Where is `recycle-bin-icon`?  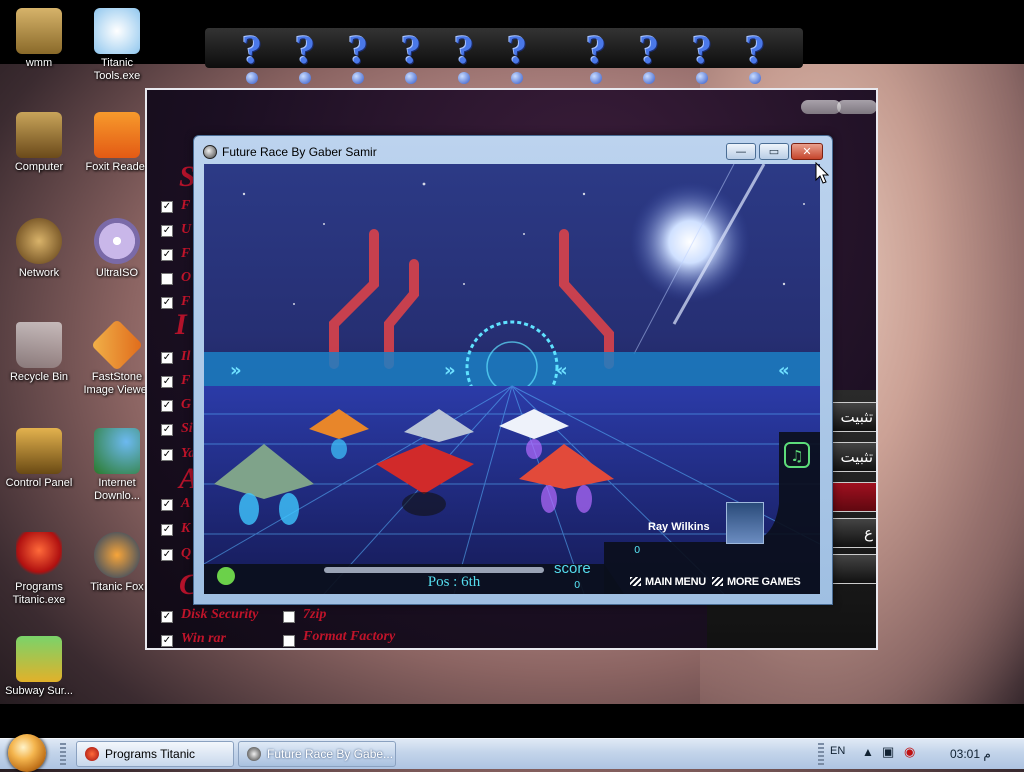
recycle-bin-icon is located at coordinates (39, 345).